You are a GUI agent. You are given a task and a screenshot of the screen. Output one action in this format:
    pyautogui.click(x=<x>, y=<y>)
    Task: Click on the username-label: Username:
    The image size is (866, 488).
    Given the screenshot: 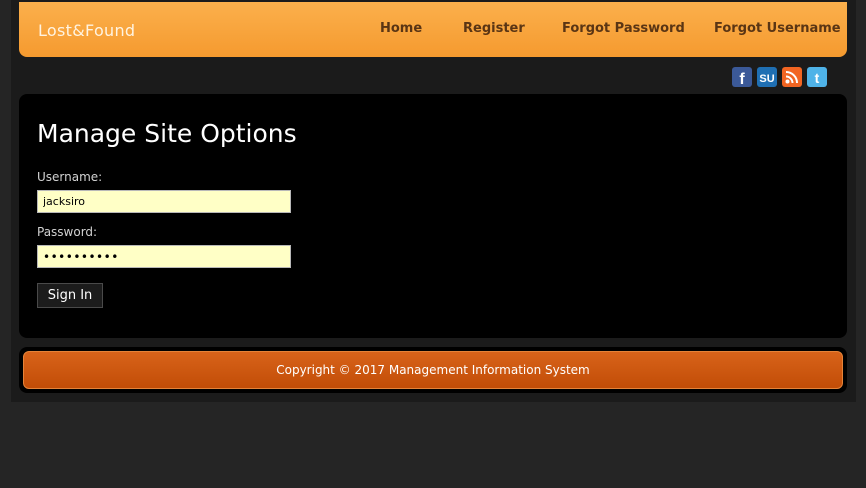 What is the action you would take?
    pyautogui.click(x=70, y=177)
    